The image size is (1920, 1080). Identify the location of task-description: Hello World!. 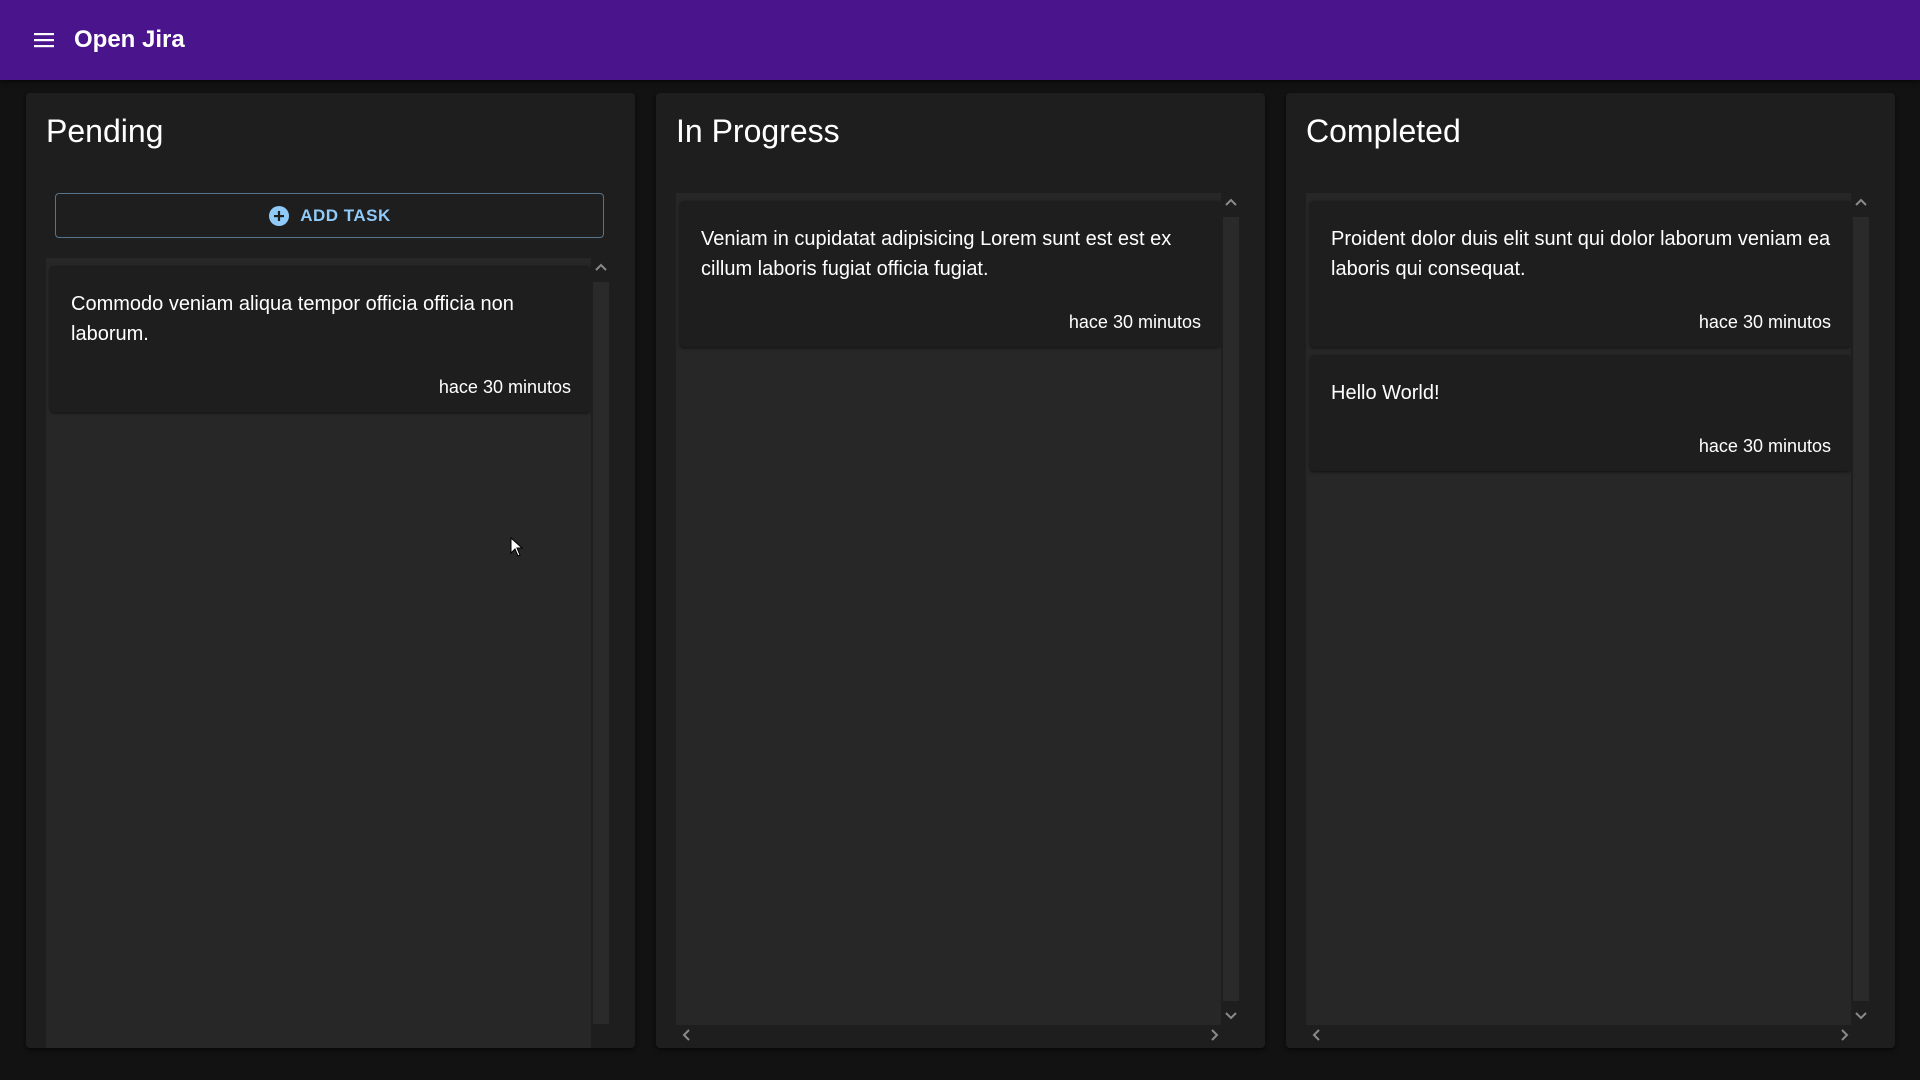
(1385, 393).